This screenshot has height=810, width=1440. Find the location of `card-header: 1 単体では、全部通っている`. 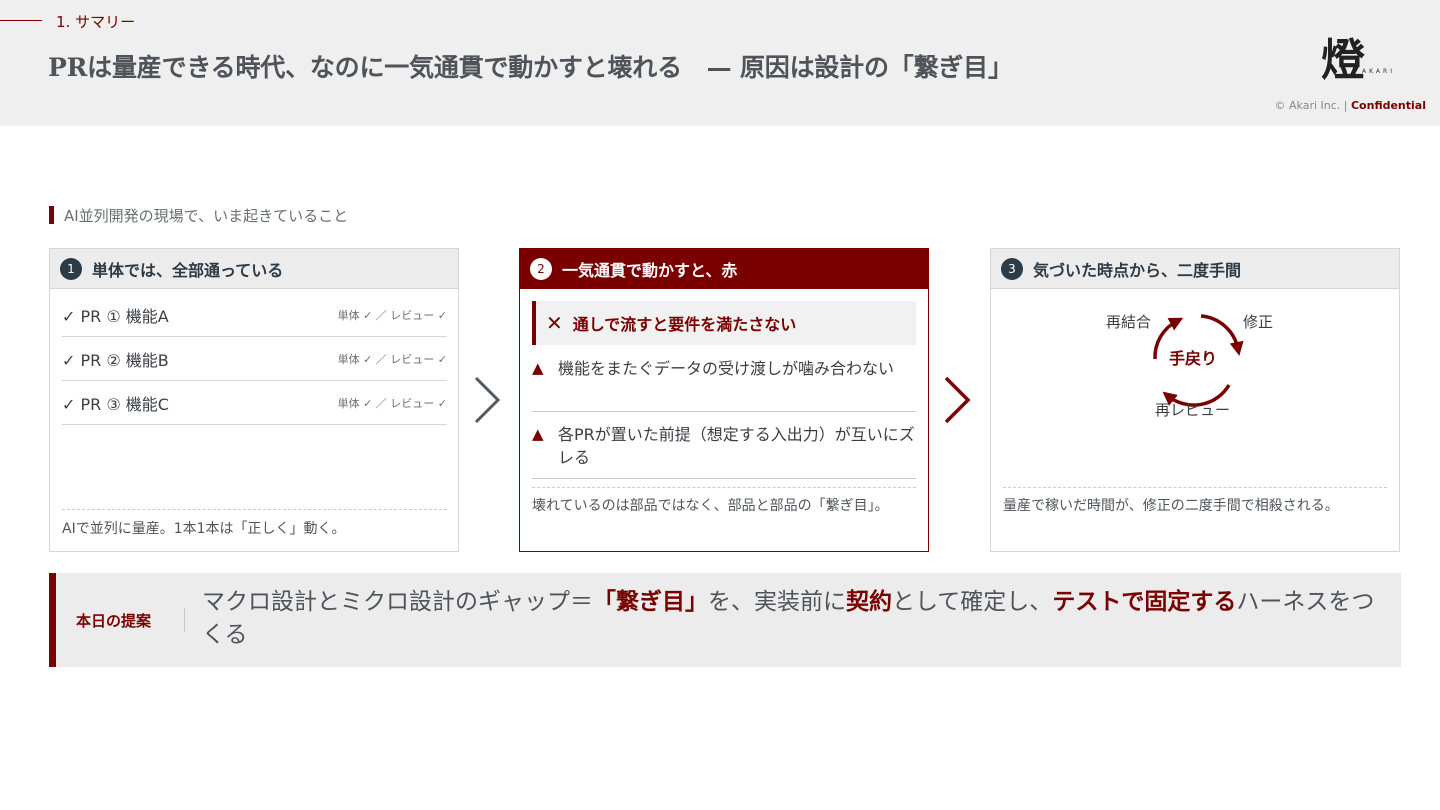

card-header: 1 単体では、全部通っている is located at coordinates (254, 269).